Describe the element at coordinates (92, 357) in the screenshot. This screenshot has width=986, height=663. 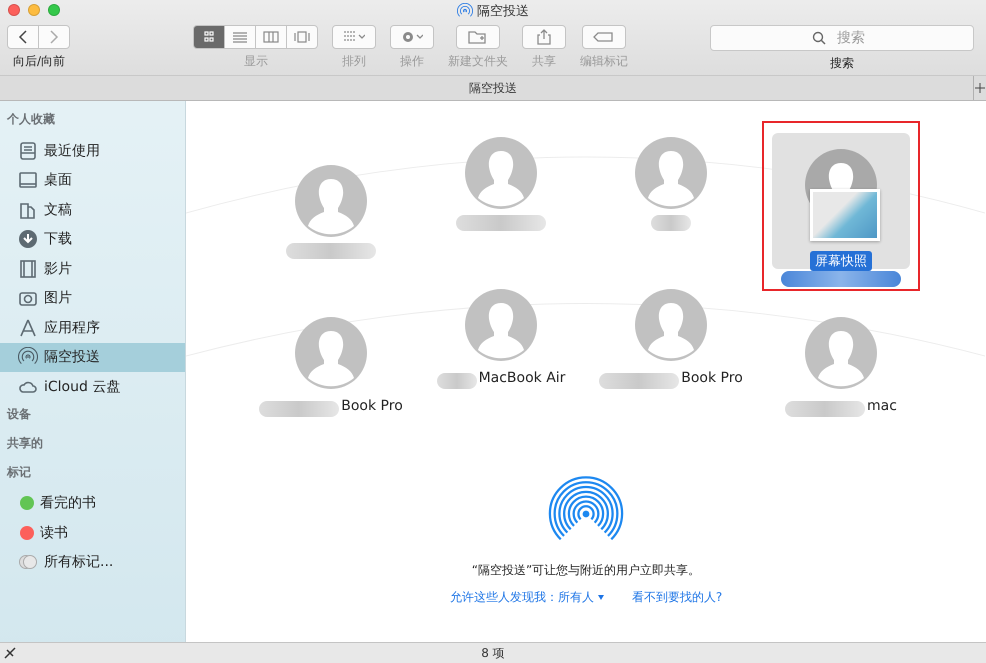
I see `sidebar-item: 隔空投送` at that location.